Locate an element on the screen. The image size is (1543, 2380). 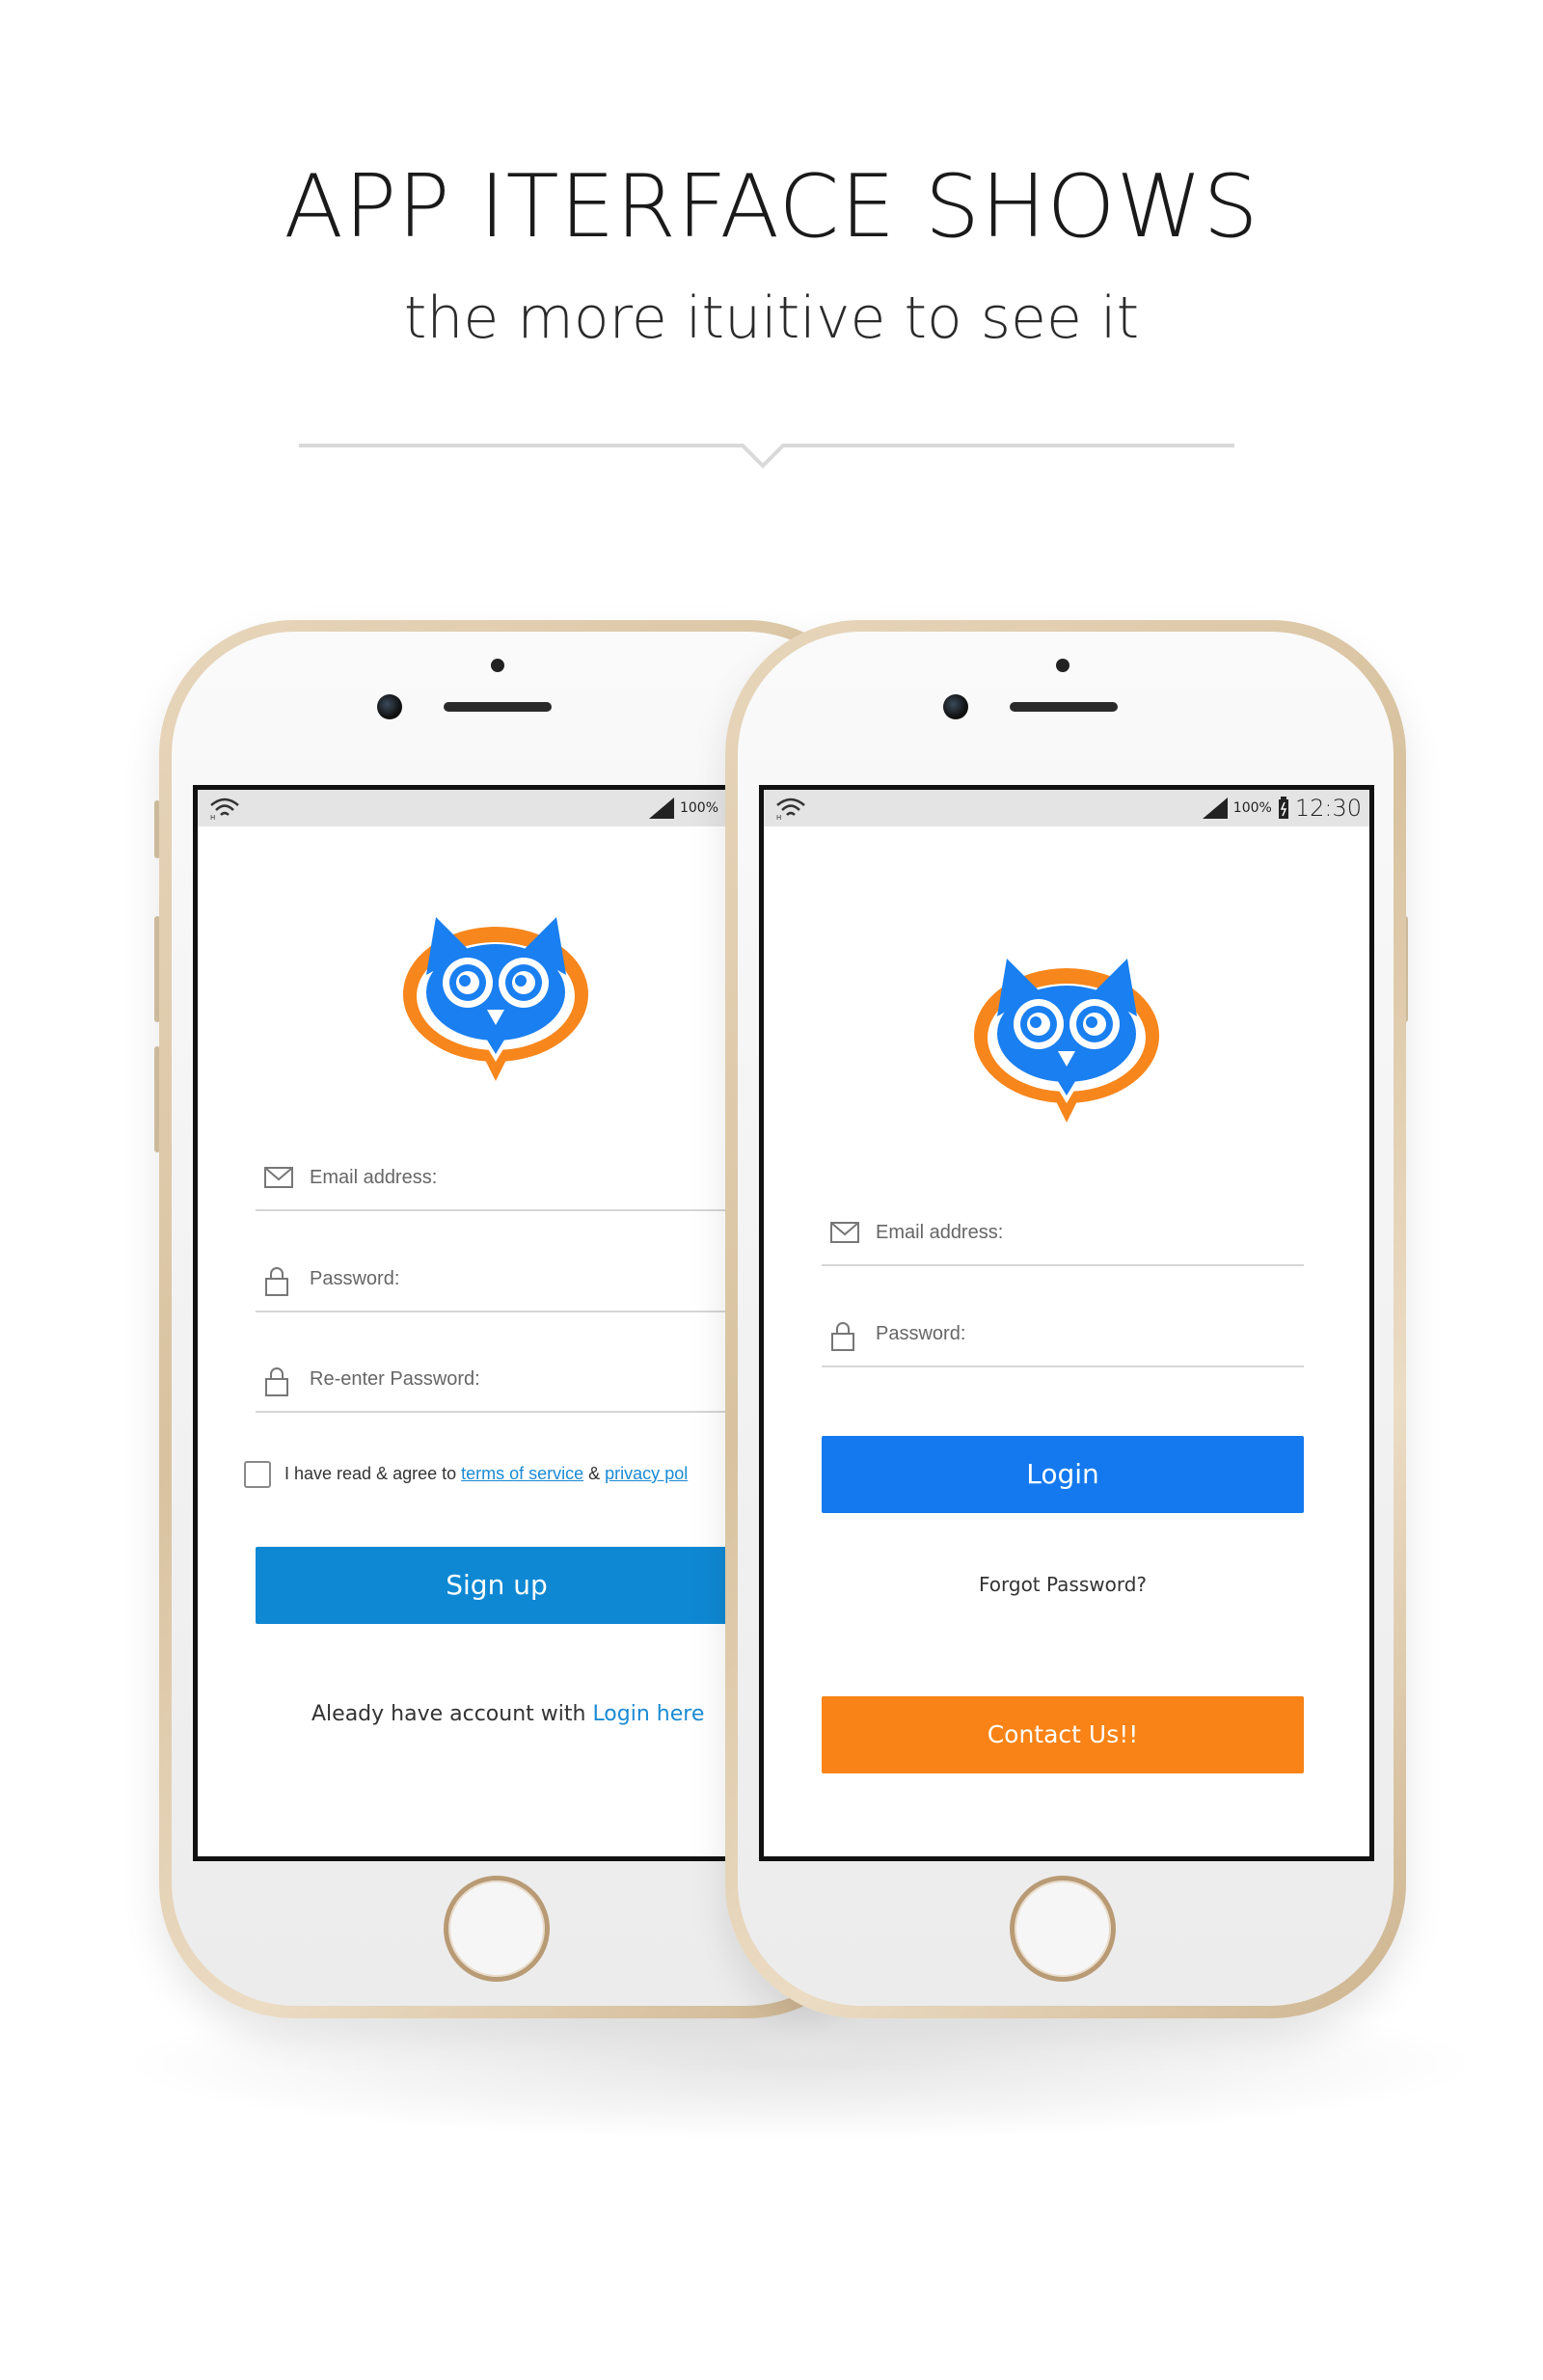
signup-button: Sign up is located at coordinates (497, 1586).